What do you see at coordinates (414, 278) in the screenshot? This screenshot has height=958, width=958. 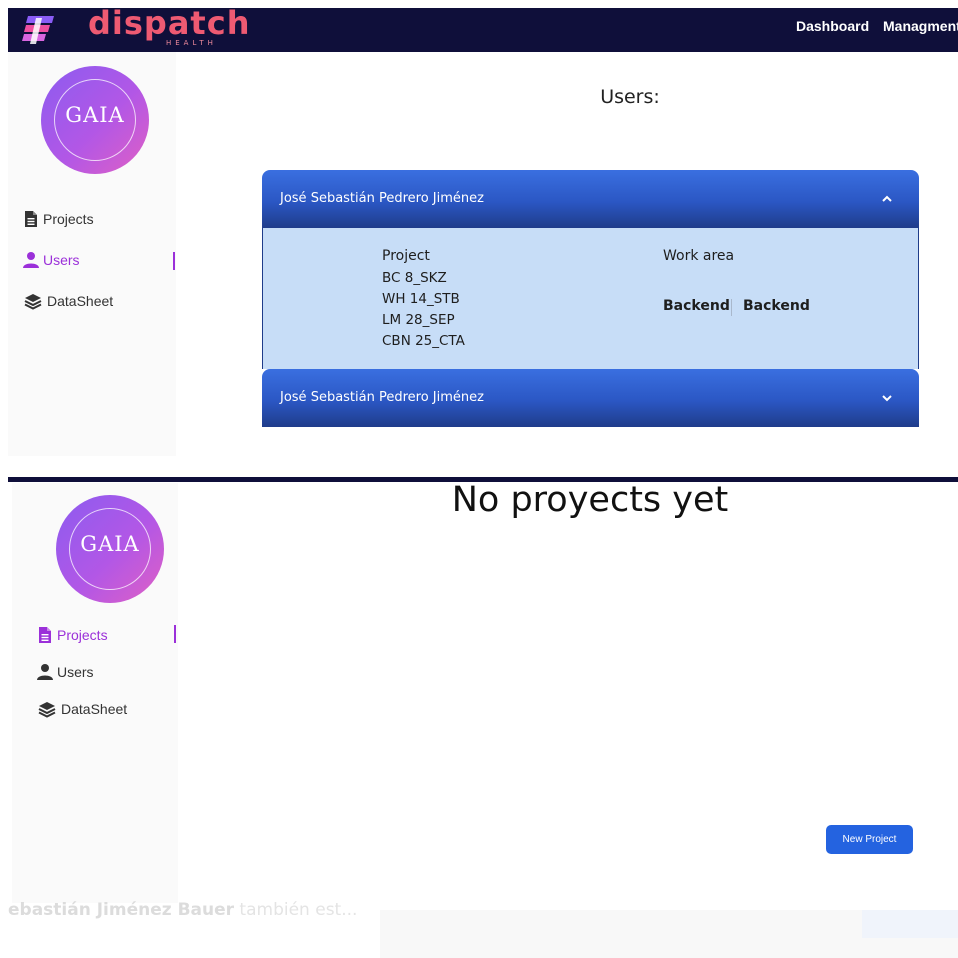 I see `project-item: BC 8_SKZ` at bounding box center [414, 278].